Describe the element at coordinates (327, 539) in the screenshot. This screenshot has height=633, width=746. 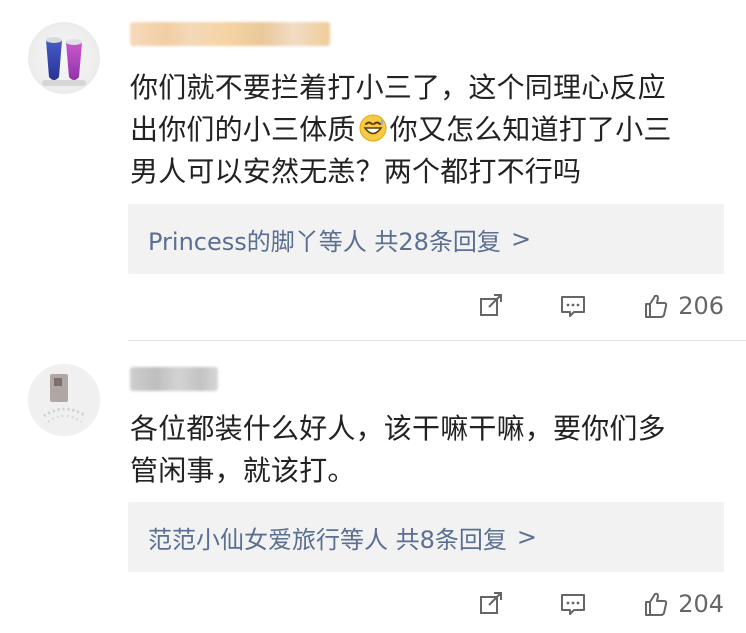
I see `replies-summary-text: 范范小仙女爱旅行等人 共8条回复` at that location.